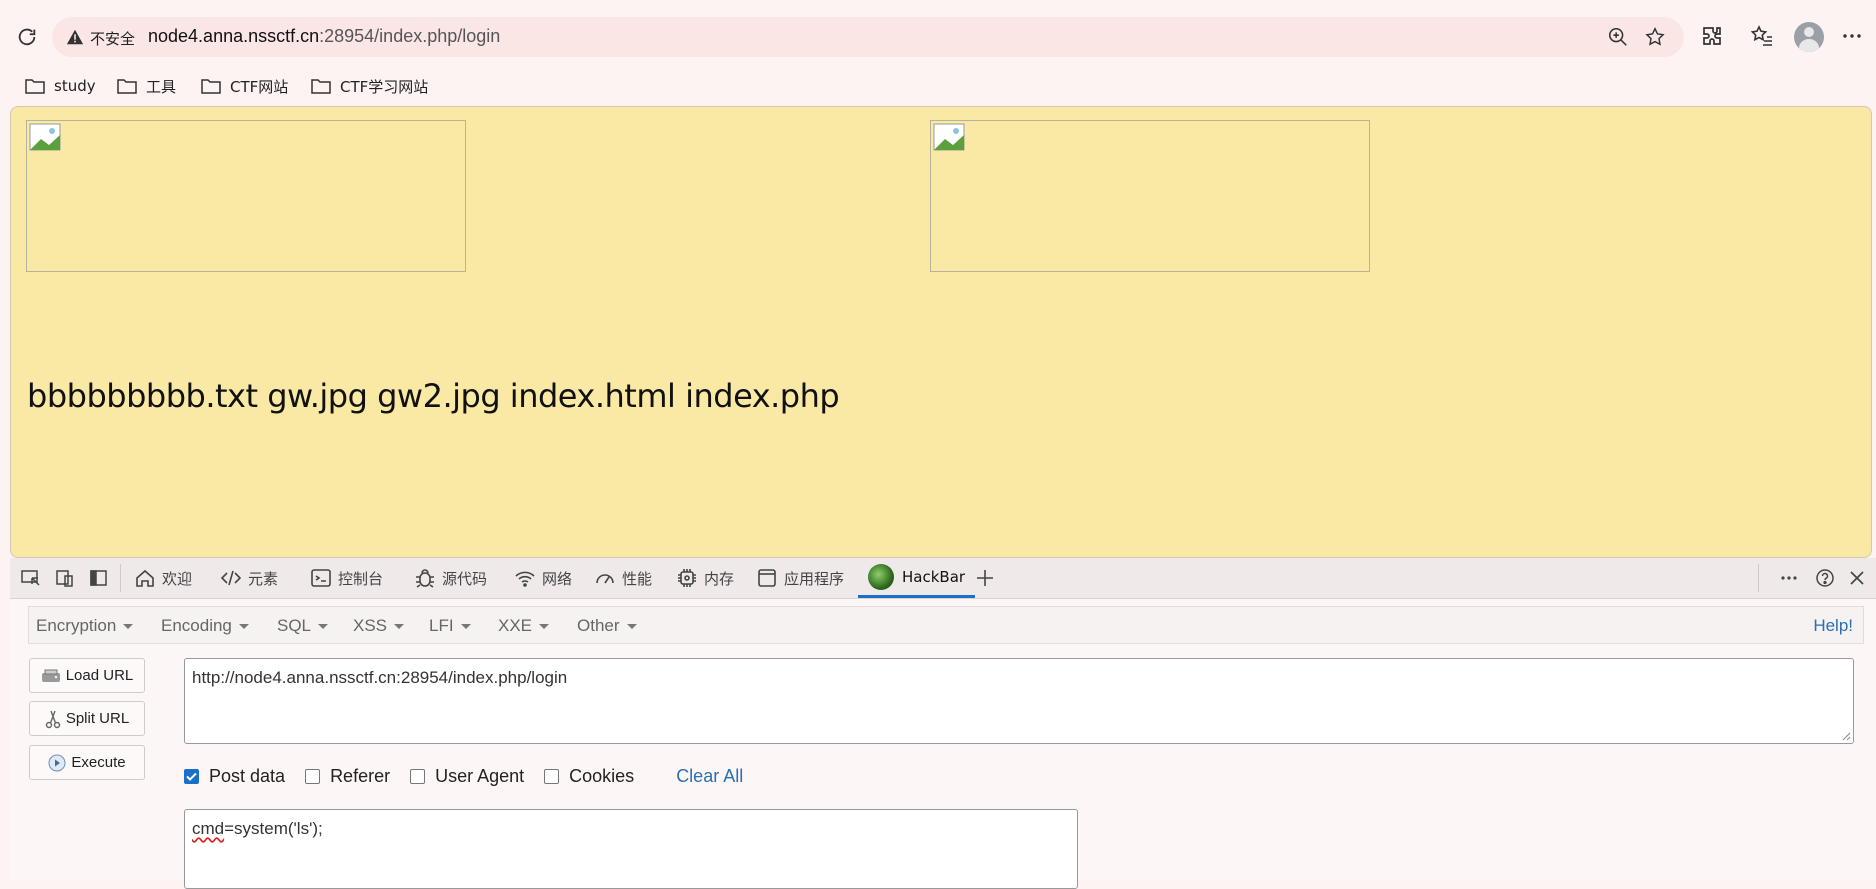  I want to click on split-url-button: Split URL, so click(87, 718).